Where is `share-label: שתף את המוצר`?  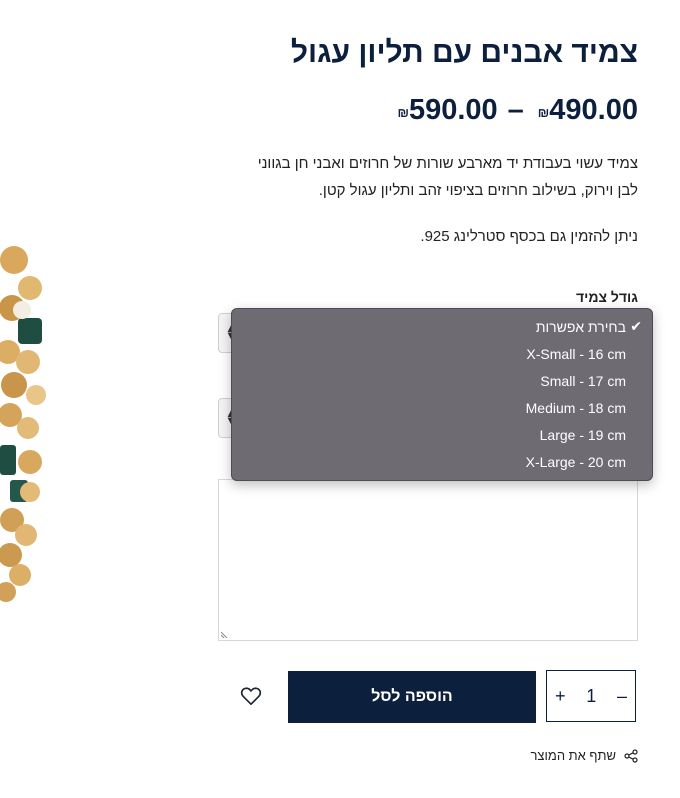
share-label: שתף את המוצר is located at coordinates (573, 755).